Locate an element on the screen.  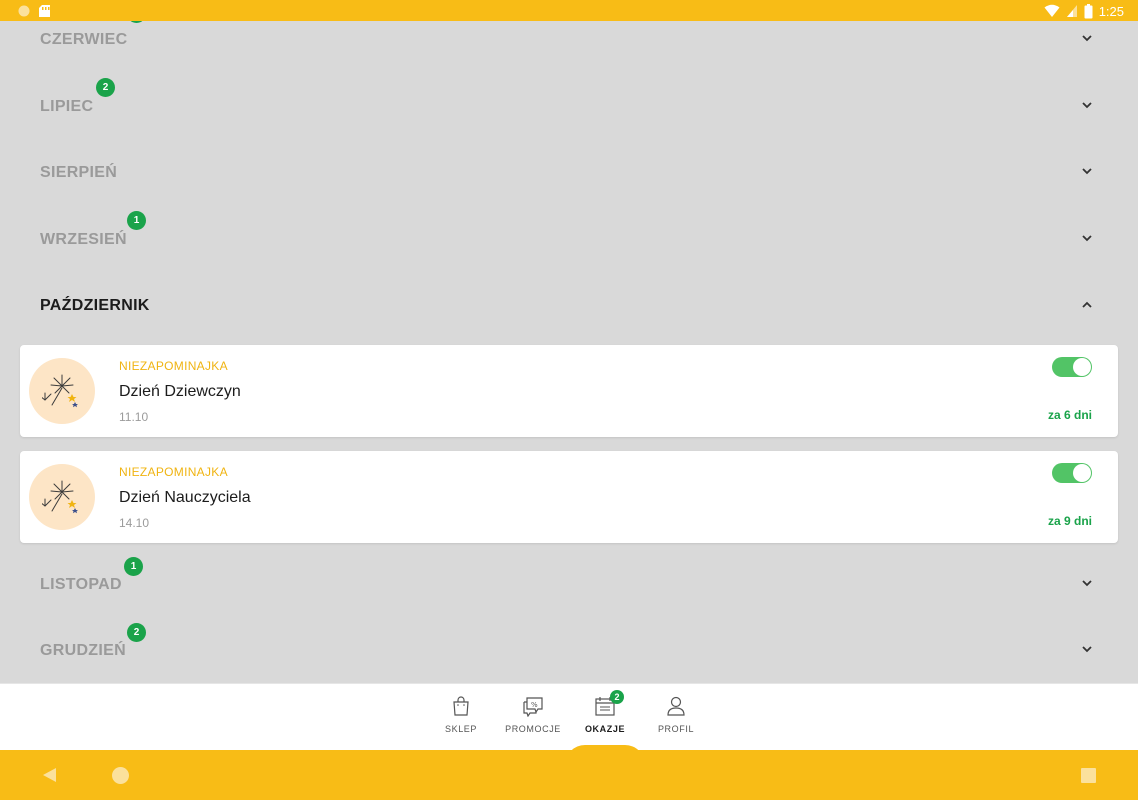
wifi-icon is located at coordinates (1052, 10).